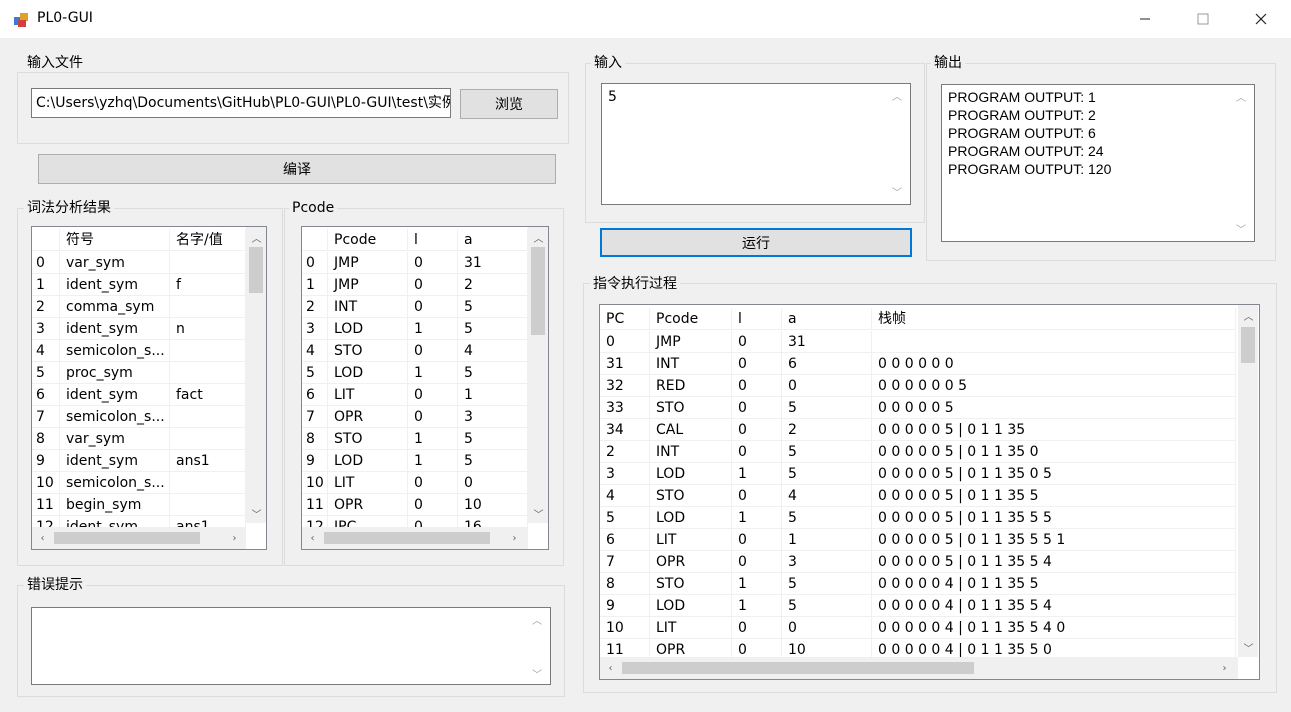 Image resolution: width=1291 pixels, height=712 pixels. Describe the element at coordinates (918, 584) in the screenshot. I see `table-row: 8 STO 1 5 0 0 0 0 0 4 | 0 1 1 35 5` at that location.